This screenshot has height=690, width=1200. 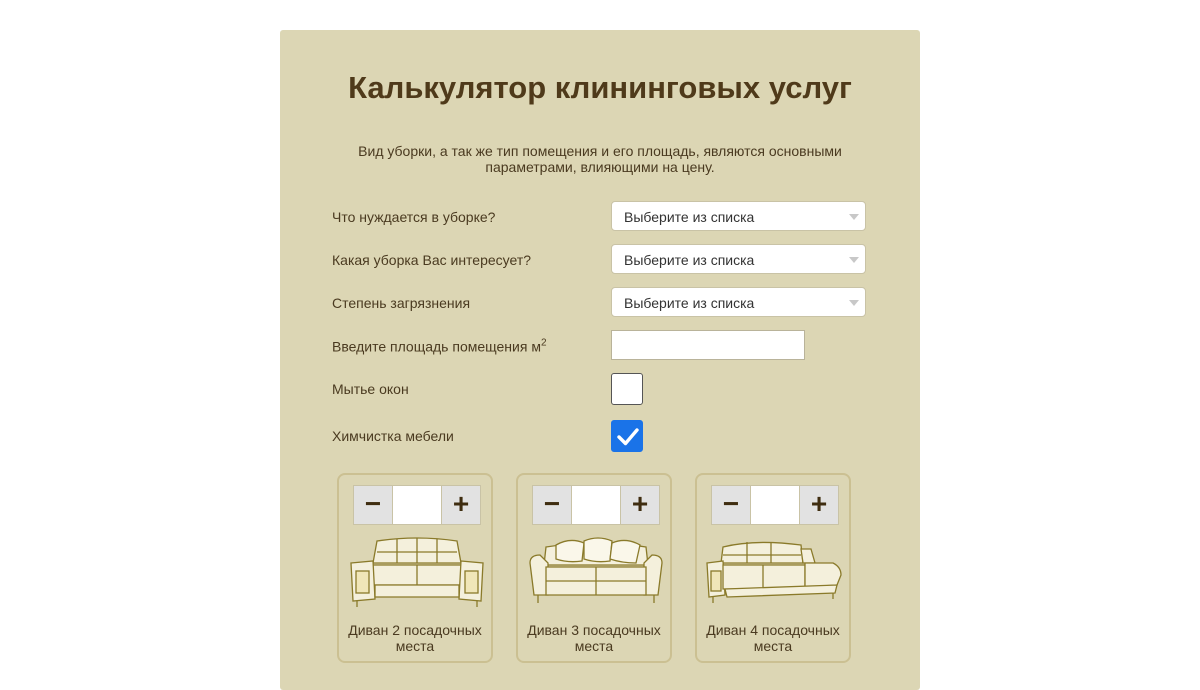 I want to click on item-name: Диван 2 посадочных места, so click(x=415, y=638).